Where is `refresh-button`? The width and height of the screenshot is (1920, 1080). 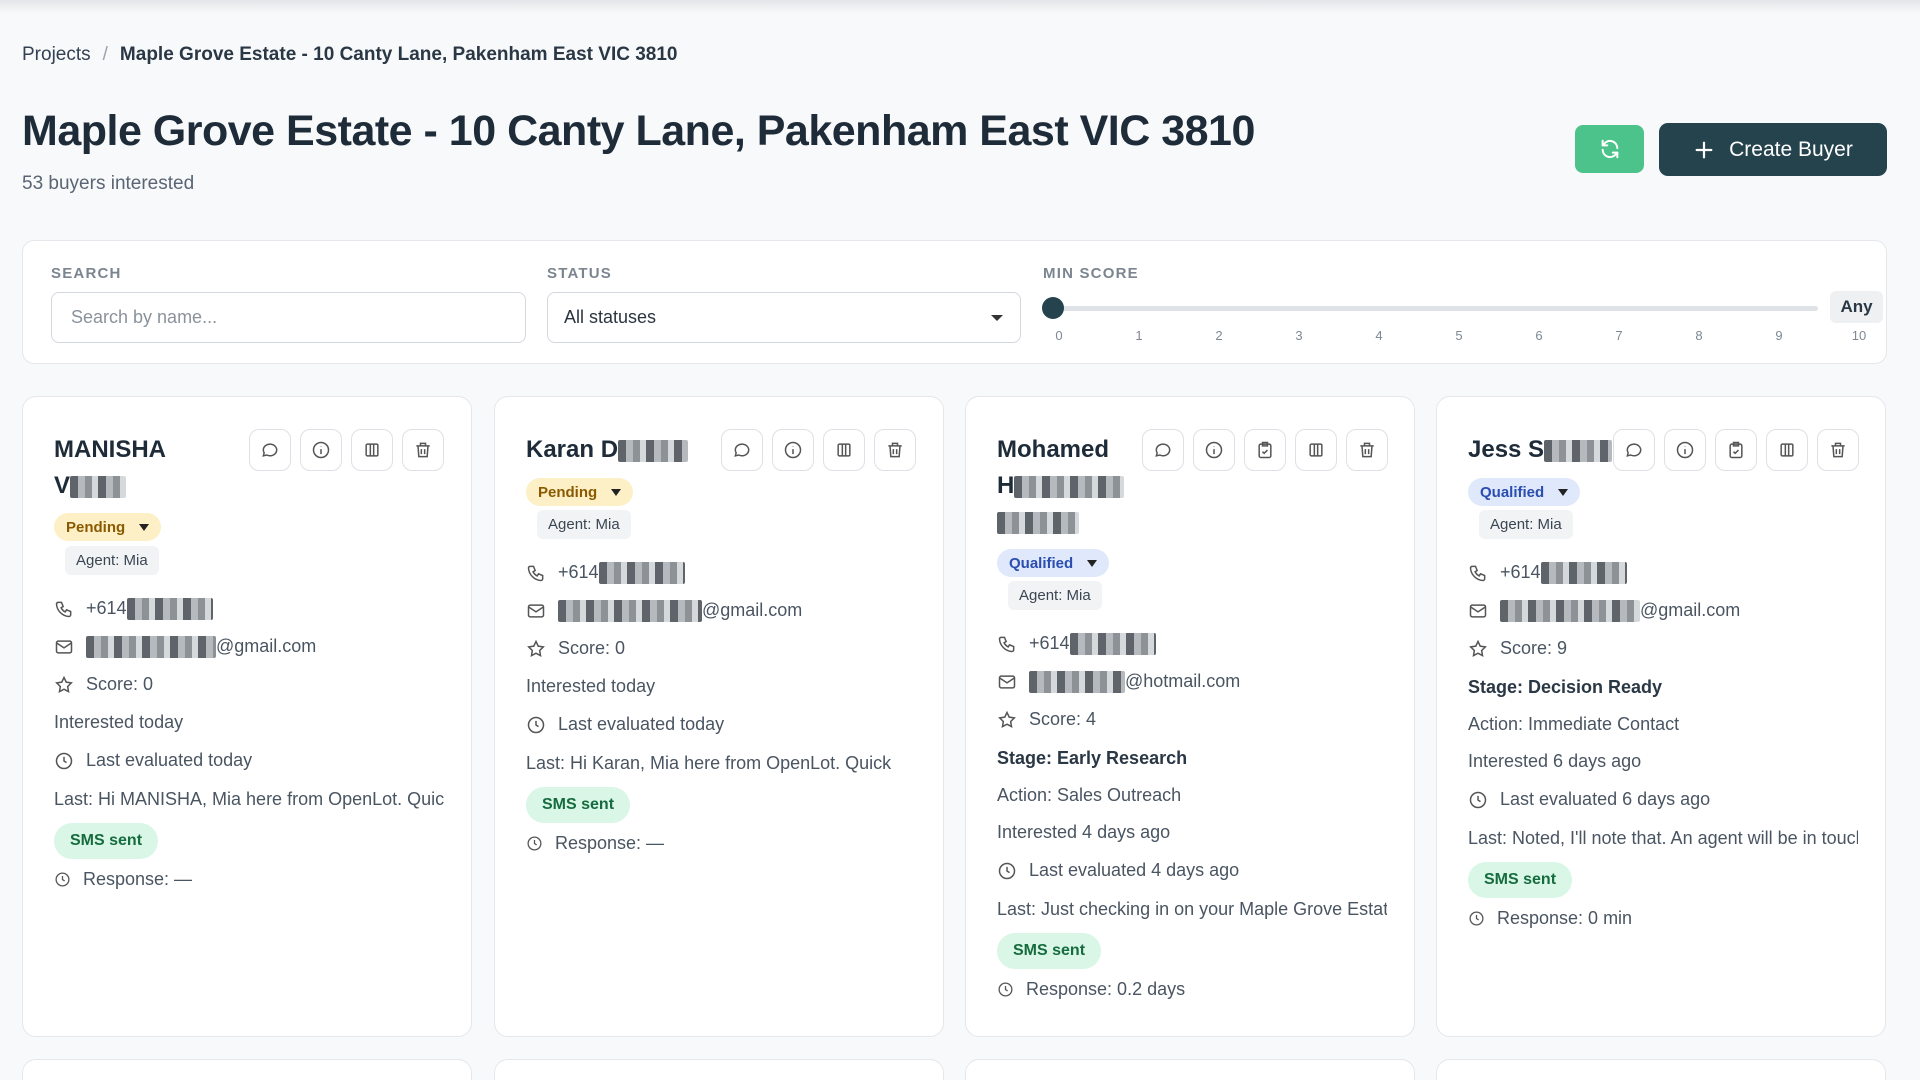
refresh-button is located at coordinates (1609, 149).